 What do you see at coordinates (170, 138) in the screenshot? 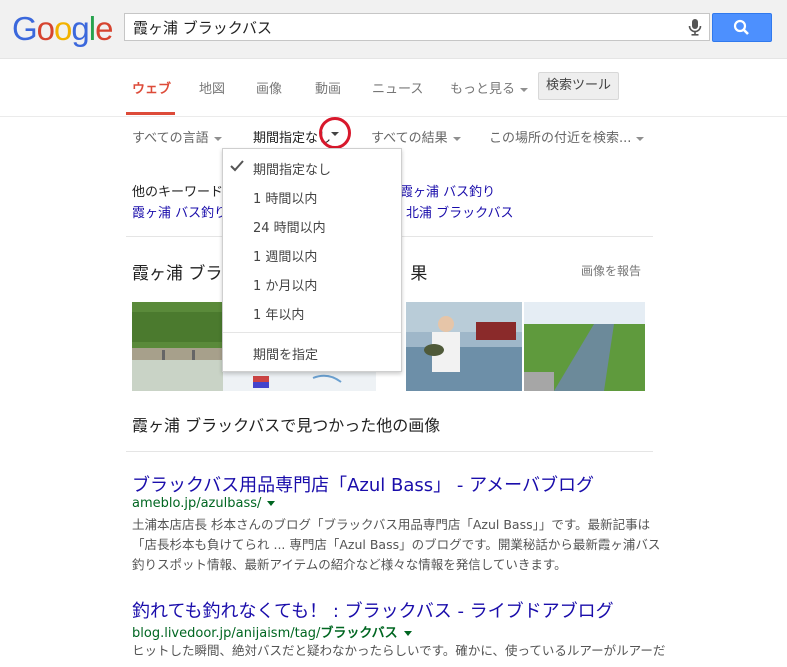
I see `language-filter-label: すべての言語` at bounding box center [170, 138].